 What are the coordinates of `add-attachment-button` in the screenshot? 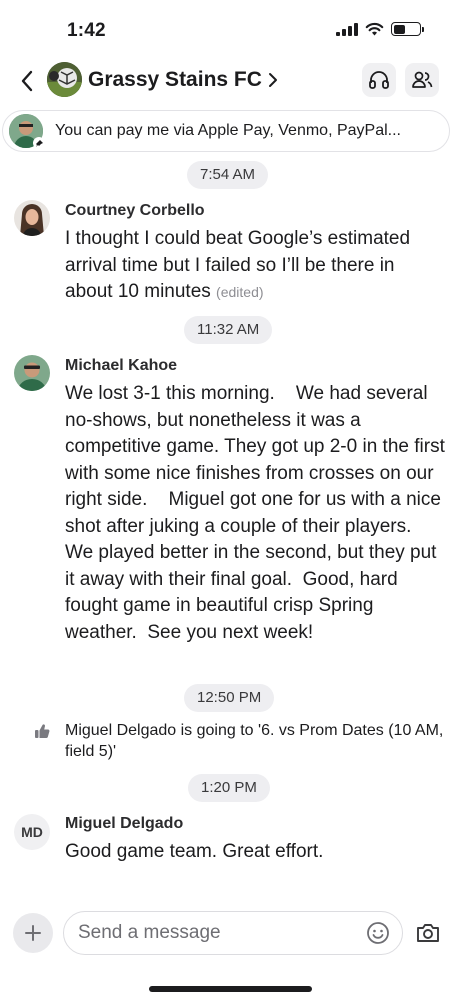 It's located at (33, 933).